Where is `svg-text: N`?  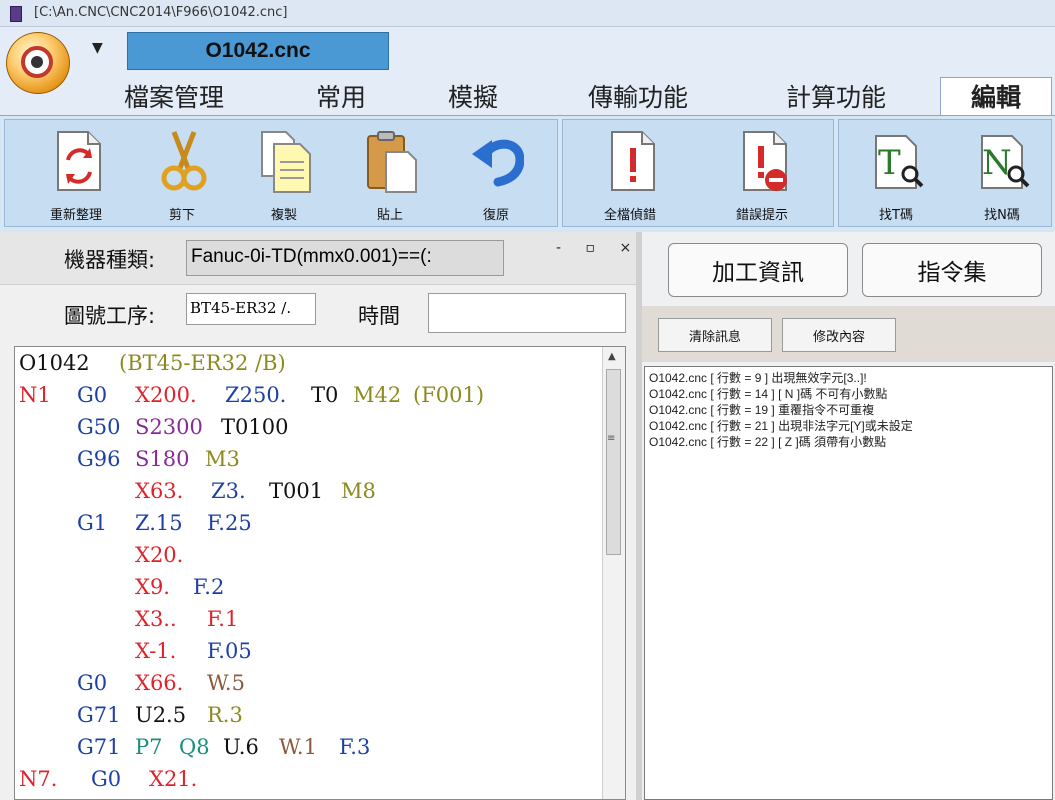
svg-text: N is located at coordinates (997, 163).